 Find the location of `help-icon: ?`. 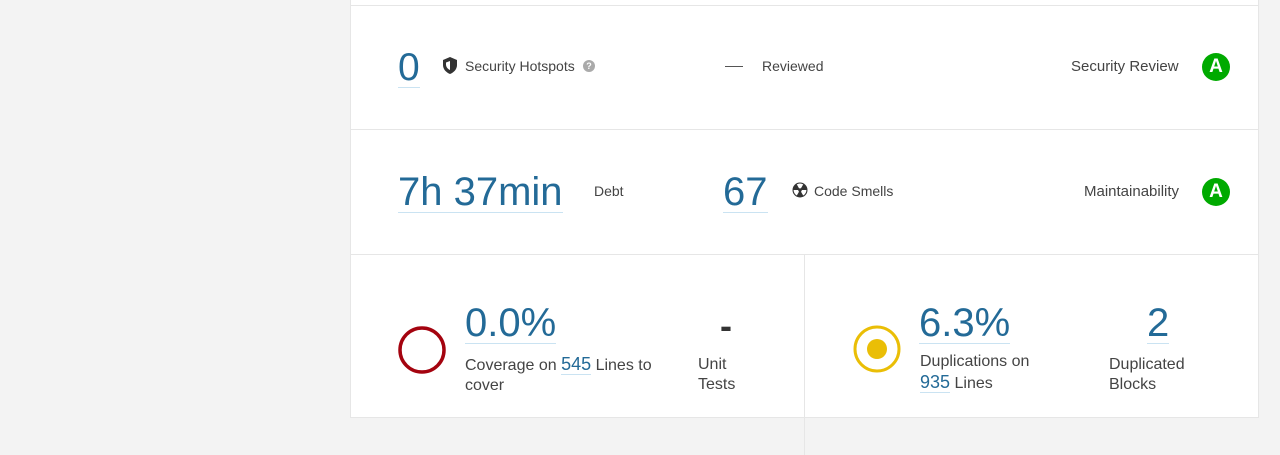

help-icon: ? is located at coordinates (589, 66).